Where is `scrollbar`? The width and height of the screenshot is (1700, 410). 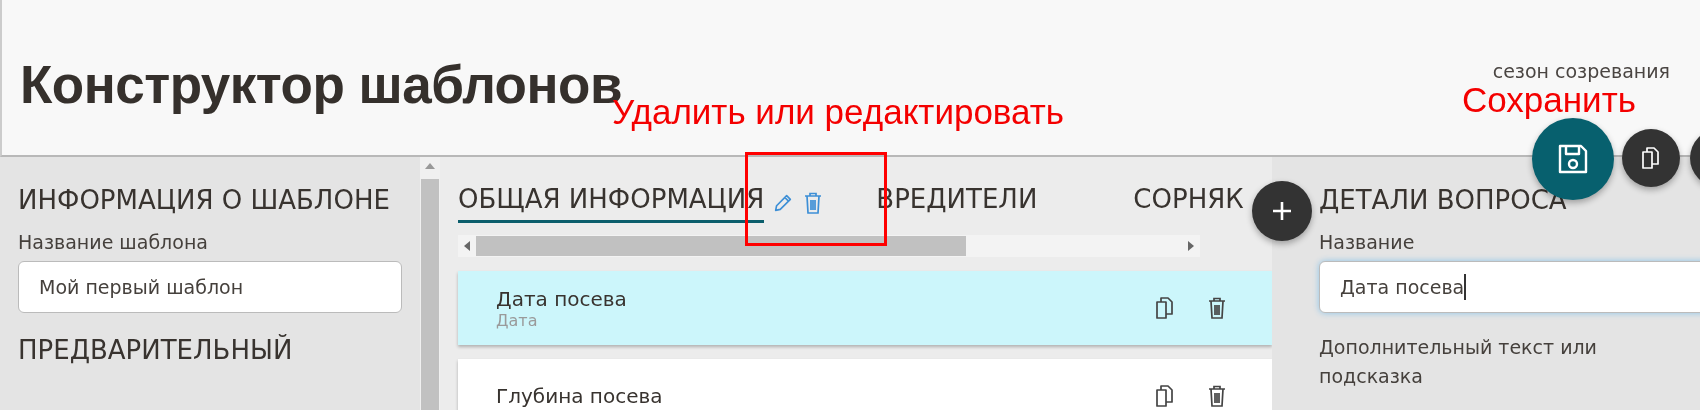
scrollbar is located at coordinates (430, 283).